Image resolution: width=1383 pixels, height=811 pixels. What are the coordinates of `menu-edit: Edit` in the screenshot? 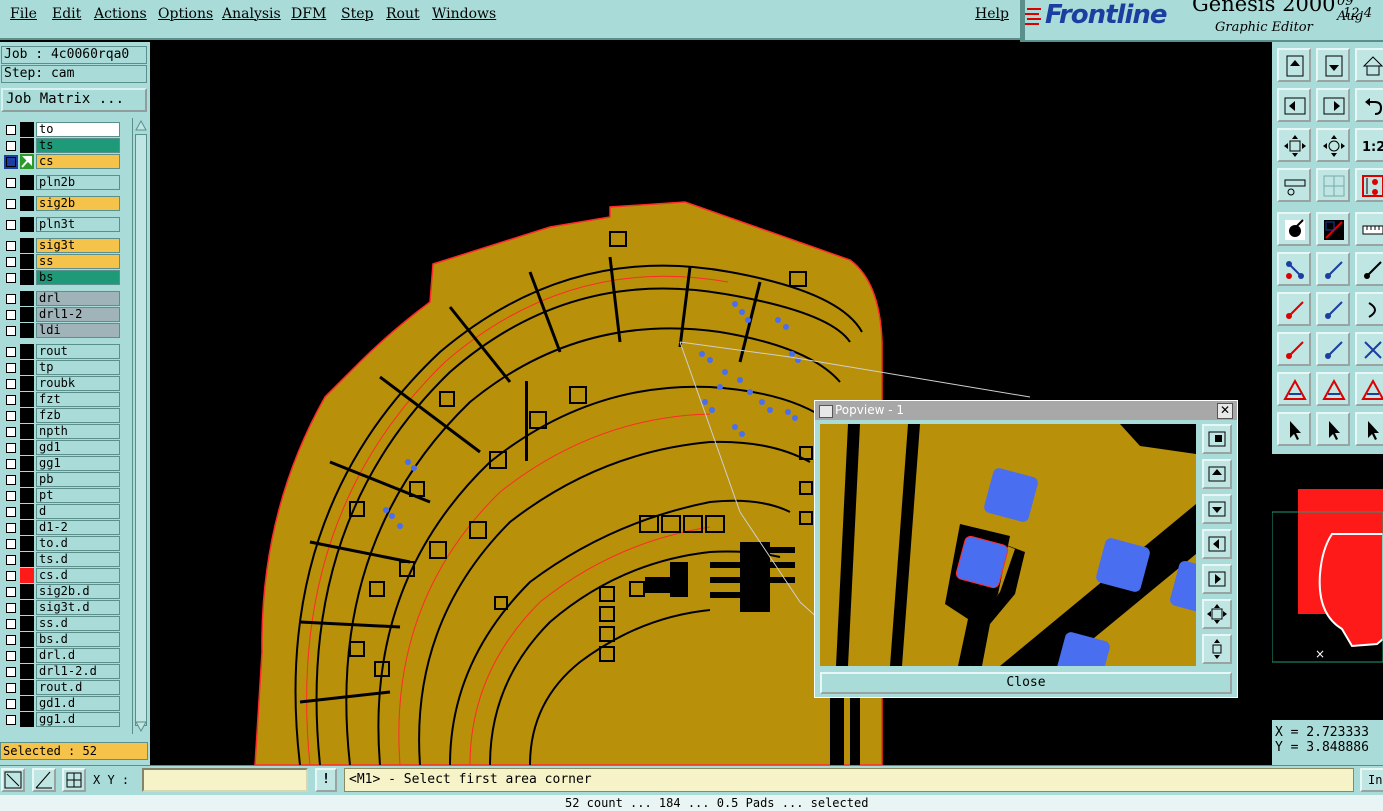 It's located at (66, 14).